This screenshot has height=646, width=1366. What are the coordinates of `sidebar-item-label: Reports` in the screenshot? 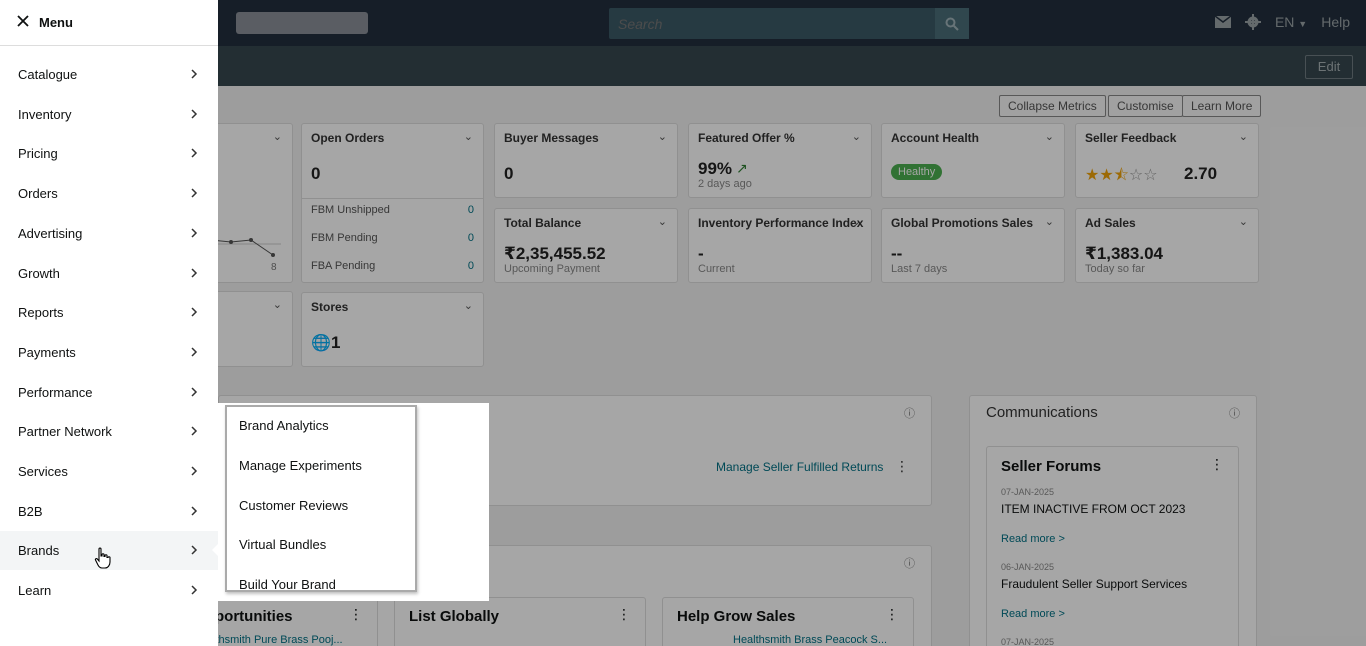 It's located at (41, 312).